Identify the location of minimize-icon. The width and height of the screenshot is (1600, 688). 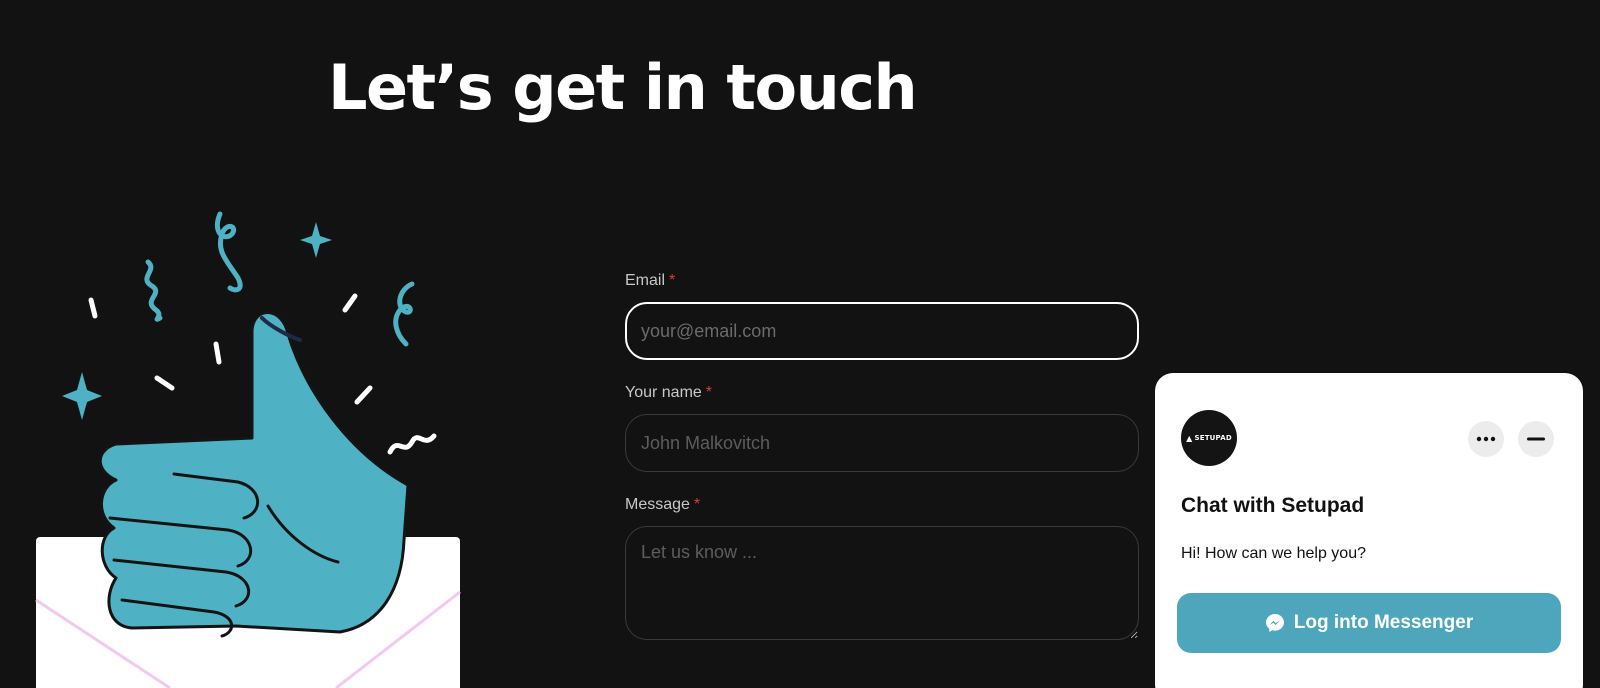
(1536, 439).